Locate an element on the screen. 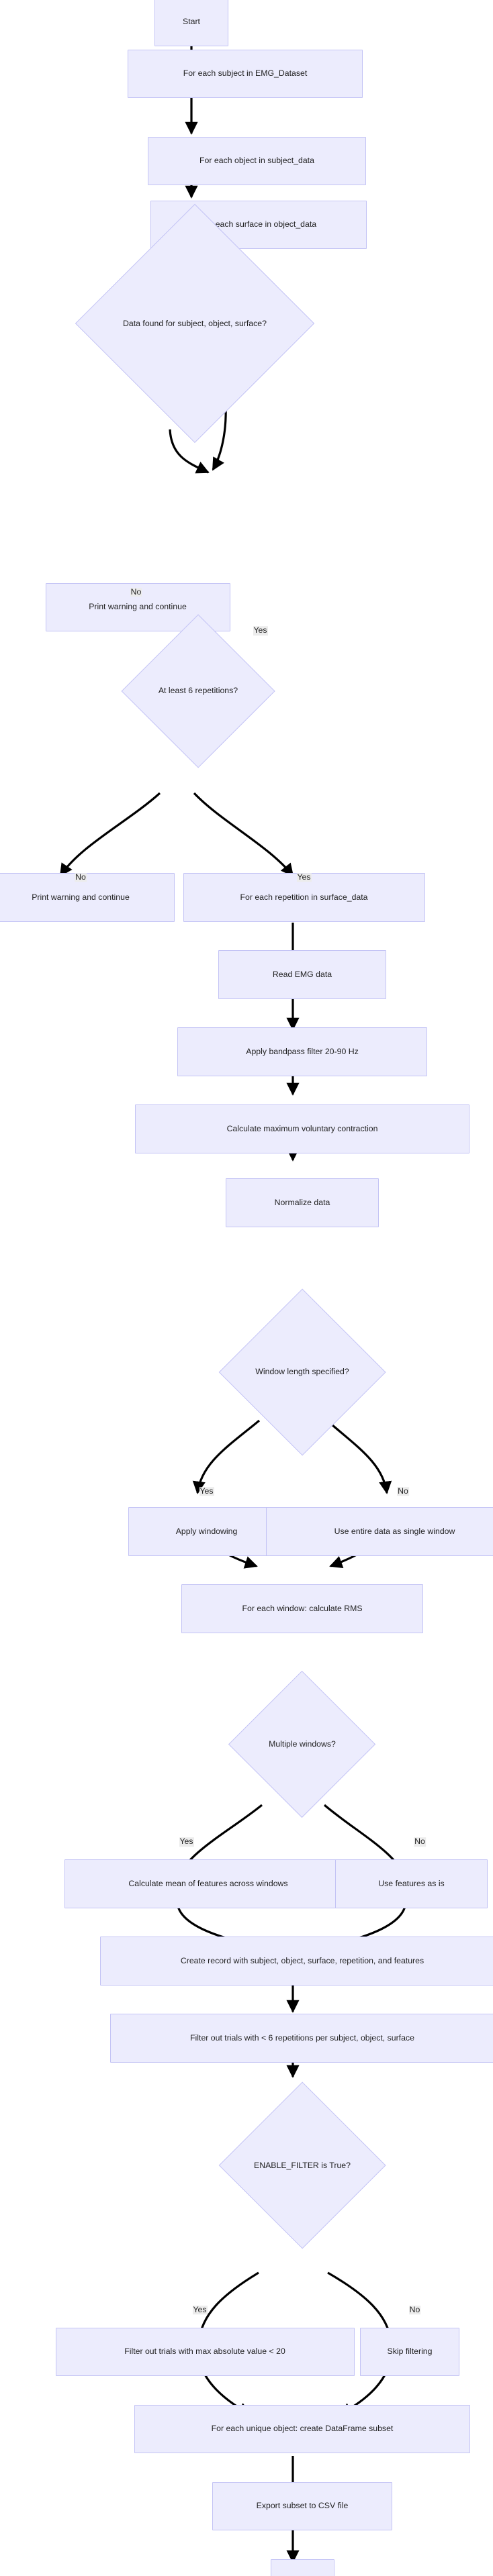 The width and height of the screenshot is (493, 2576). node-start: Start is located at coordinates (191, 23).